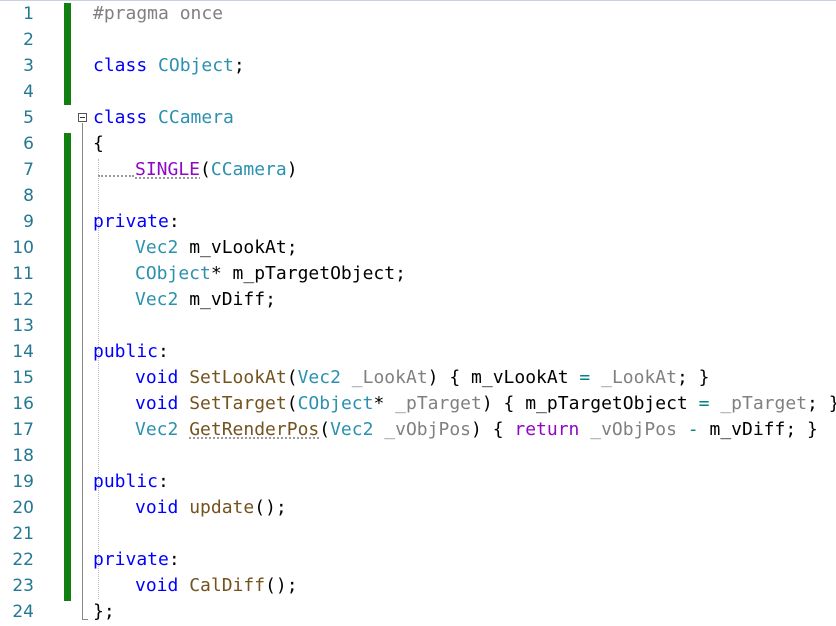 This screenshot has width=836, height=626. Describe the element at coordinates (28, 40) in the screenshot. I see `line-number: 2` at that location.